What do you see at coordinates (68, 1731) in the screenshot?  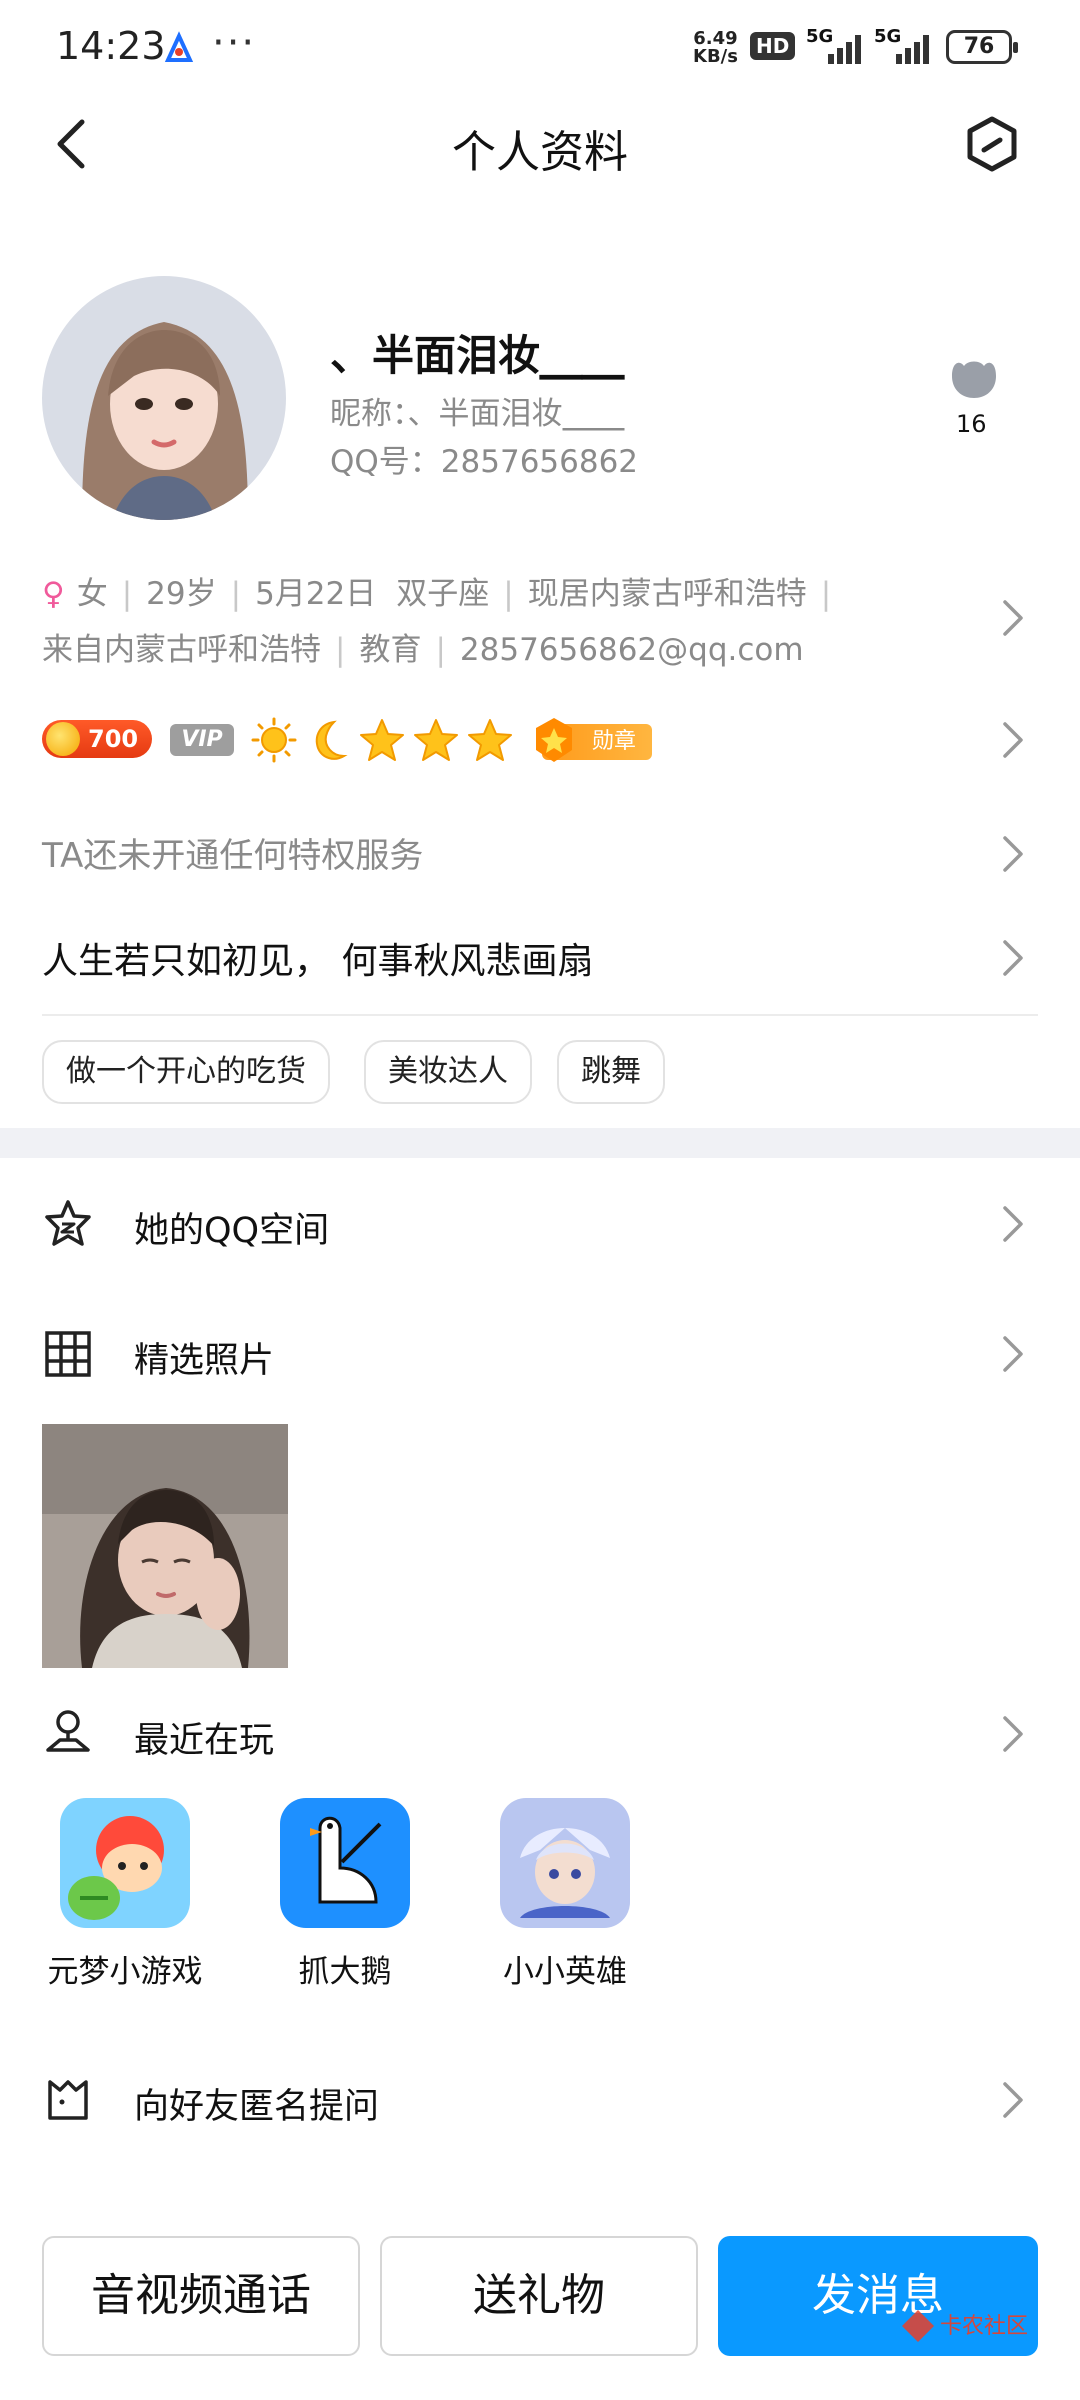 I see `game-pin-icon` at bounding box center [68, 1731].